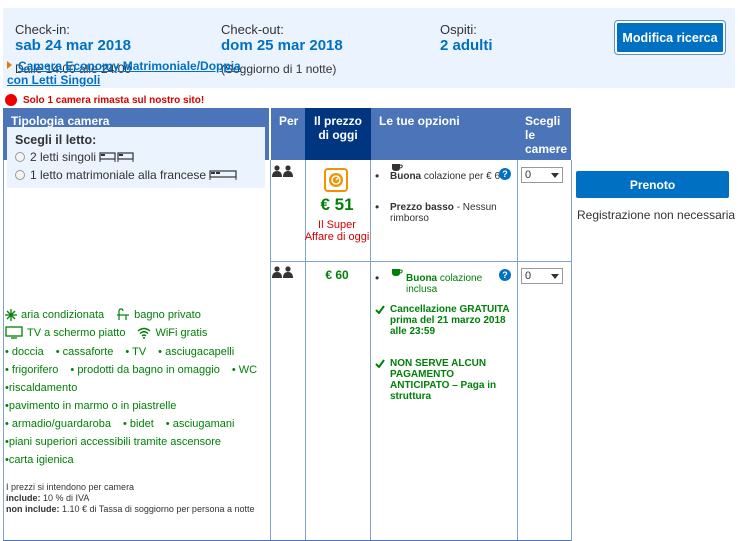 Image resolution: width=738 pixels, height=541 pixels. What do you see at coordinates (20, 175) in the screenshot?
I see `double-radio` at bounding box center [20, 175].